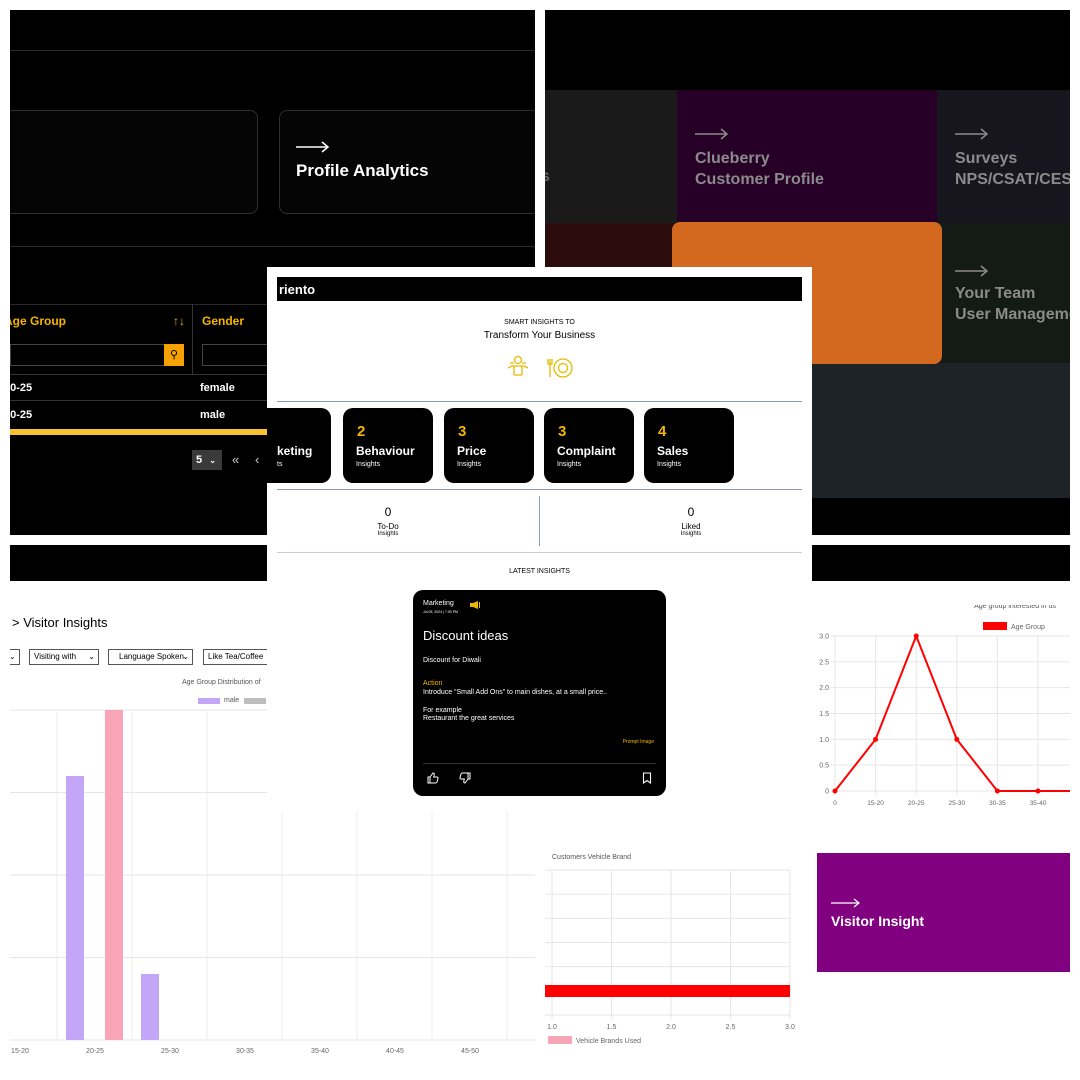 Image resolution: width=1080 pixels, height=1080 pixels. What do you see at coordinates (362, 170) in the screenshot?
I see `profile-analytics-title: Profile Analytics` at bounding box center [362, 170].